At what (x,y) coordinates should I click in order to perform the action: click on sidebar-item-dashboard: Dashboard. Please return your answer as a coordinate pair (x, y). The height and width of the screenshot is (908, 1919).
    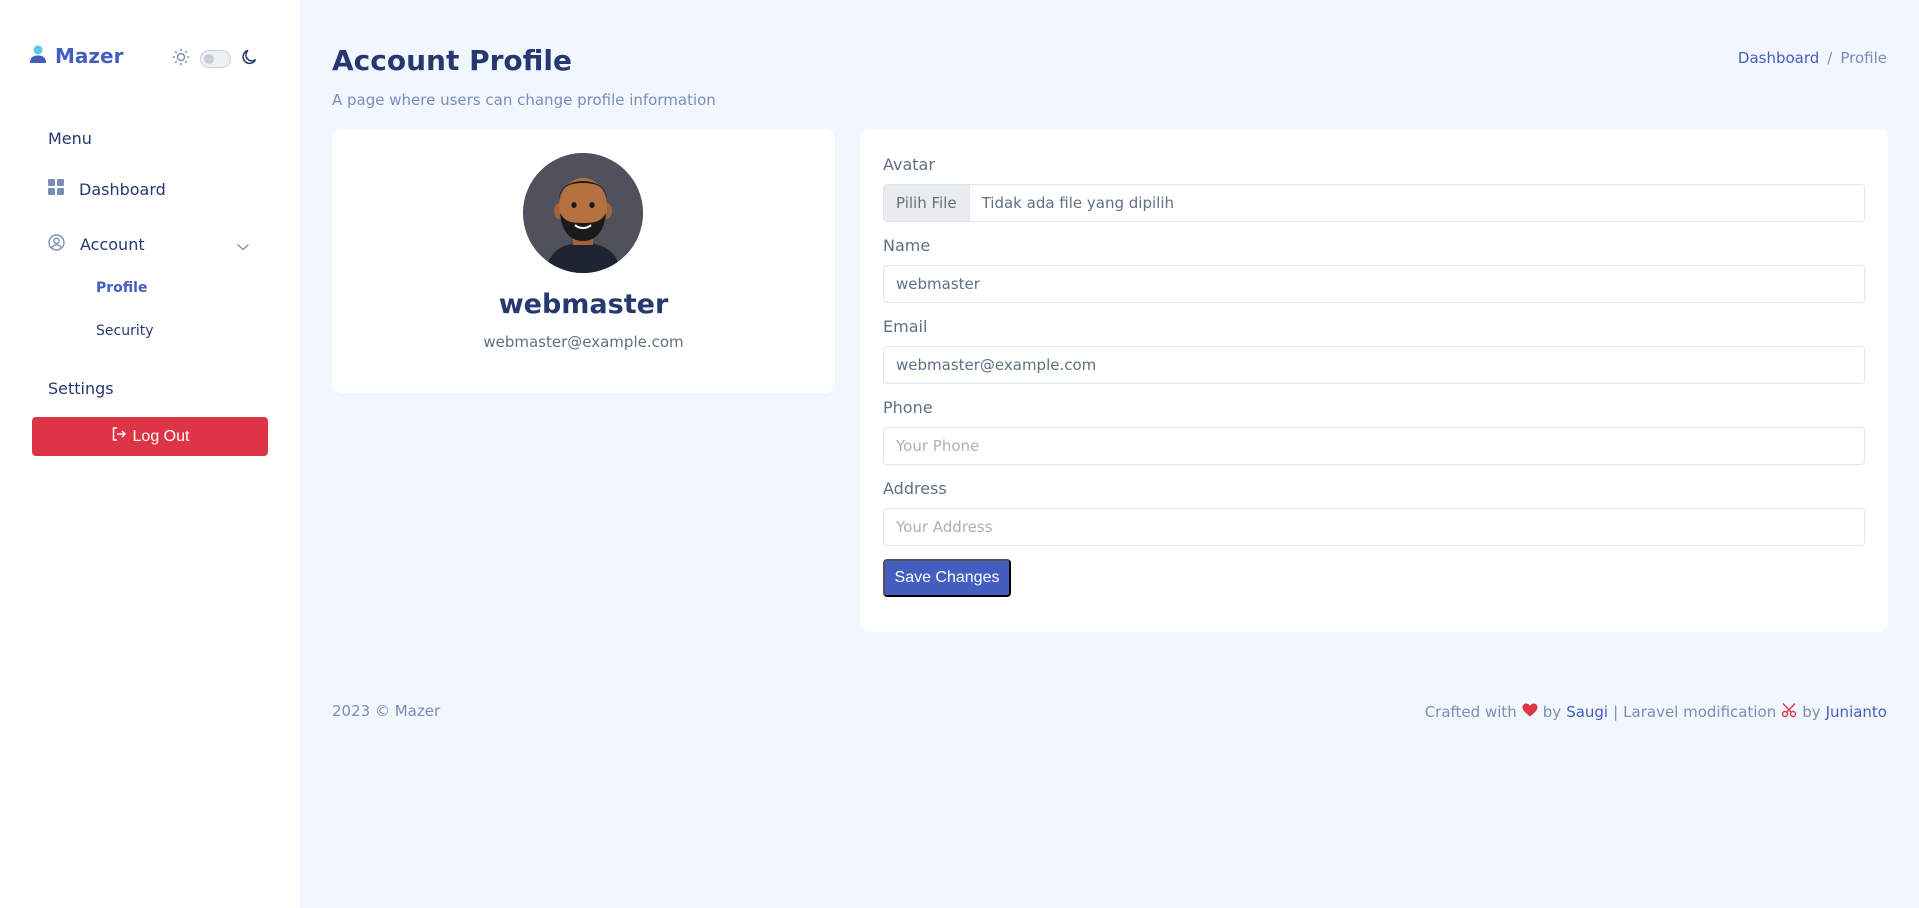
    Looking at the image, I should click on (107, 189).